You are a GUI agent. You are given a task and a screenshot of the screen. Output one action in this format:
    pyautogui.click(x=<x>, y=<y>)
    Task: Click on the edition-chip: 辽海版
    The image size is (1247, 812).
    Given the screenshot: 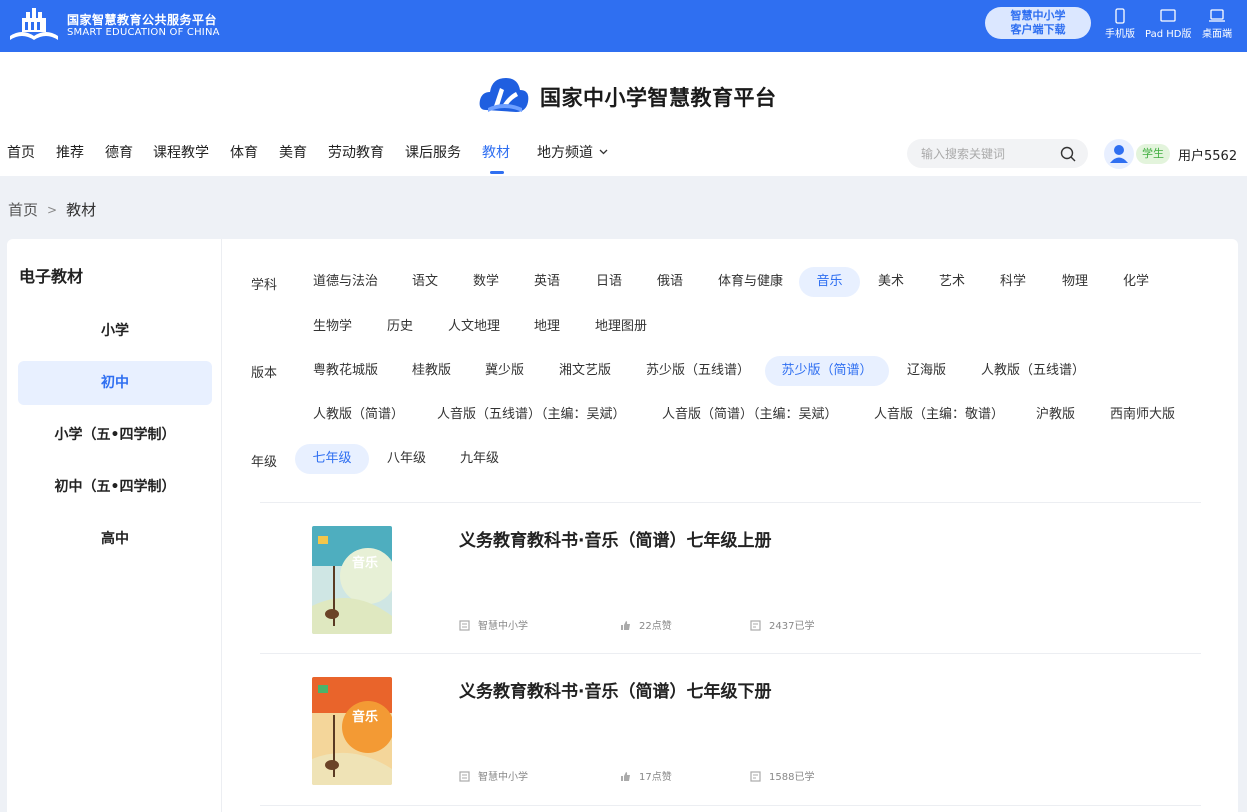 What is the action you would take?
    pyautogui.click(x=926, y=371)
    